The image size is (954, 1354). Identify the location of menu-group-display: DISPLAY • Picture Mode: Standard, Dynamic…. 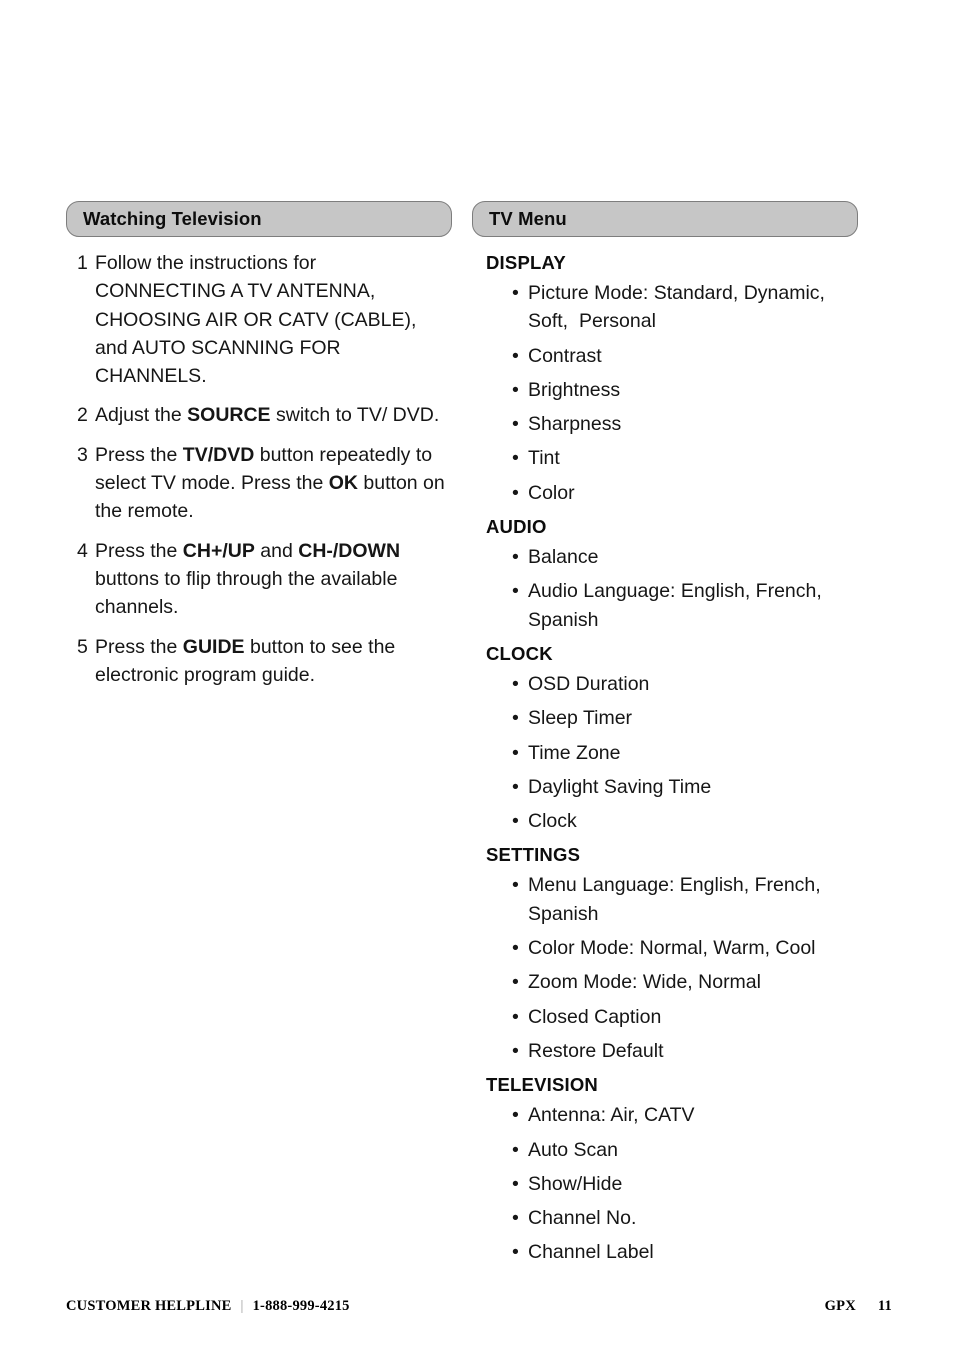
(665, 378).